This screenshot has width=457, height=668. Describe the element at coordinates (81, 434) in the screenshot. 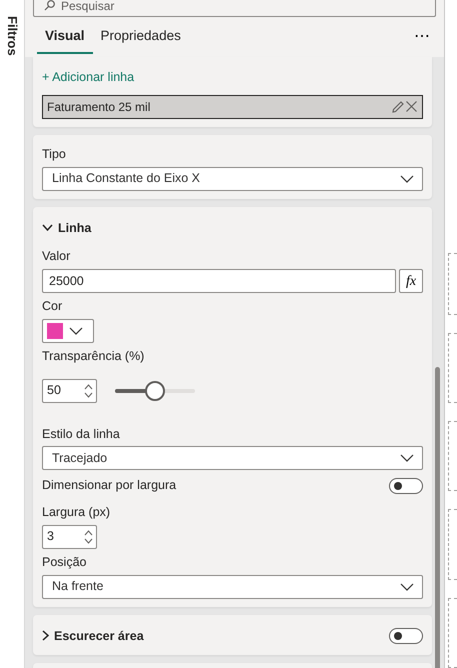

I see `field-label: Estilo da linha` at that location.